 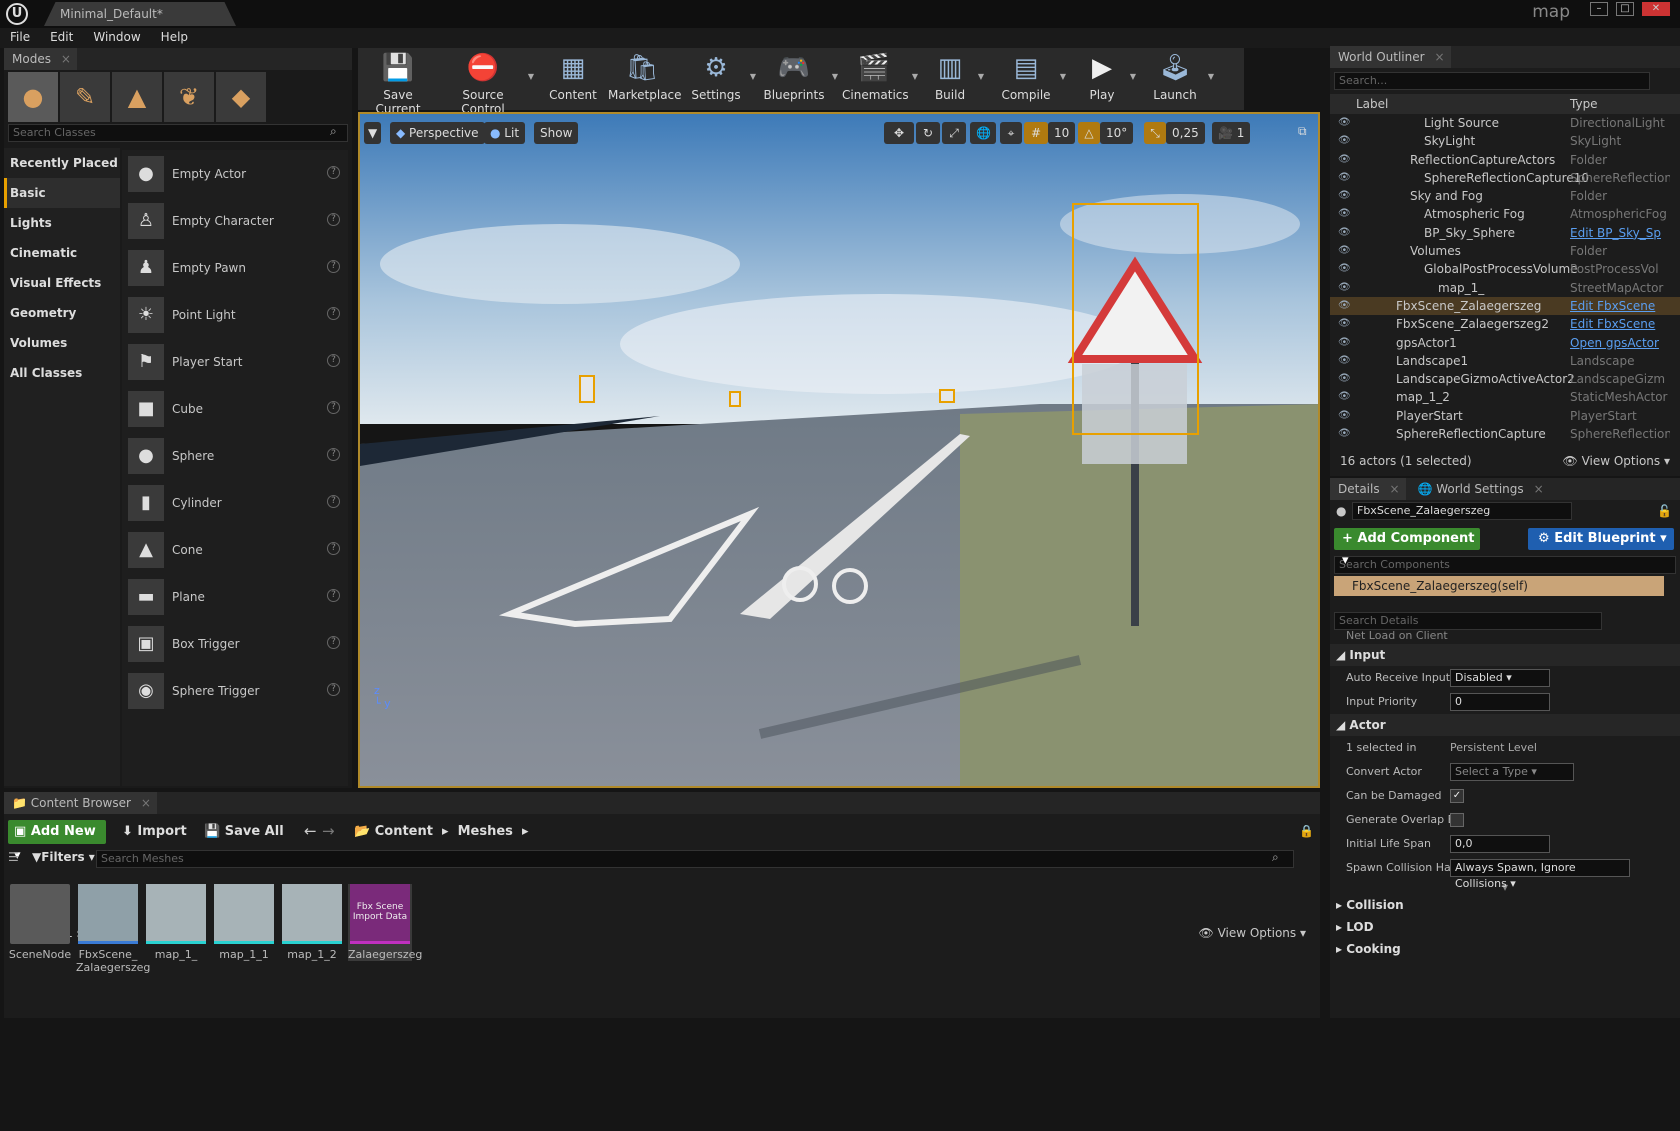 I want to click on asset-tile: FbxScene_ Zalaegerszeg, so click(x=113, y=929).